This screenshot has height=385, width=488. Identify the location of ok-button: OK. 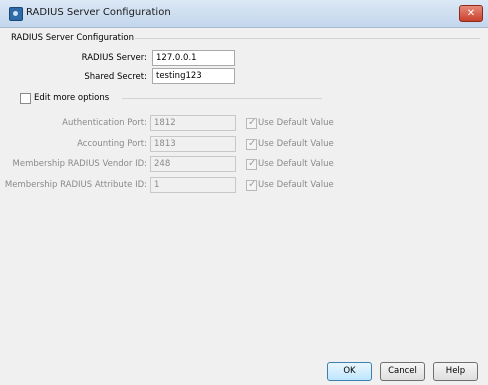
(349, 371).